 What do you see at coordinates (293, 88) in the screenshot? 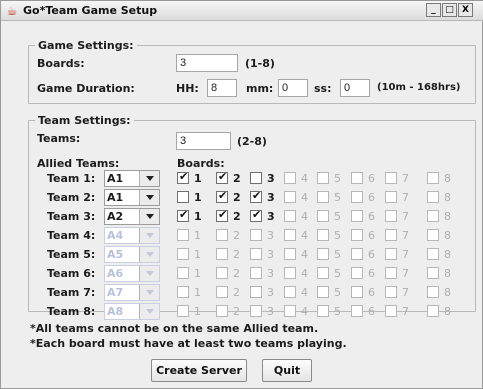
I see `minutes-input` at bounding box center [293, 88].